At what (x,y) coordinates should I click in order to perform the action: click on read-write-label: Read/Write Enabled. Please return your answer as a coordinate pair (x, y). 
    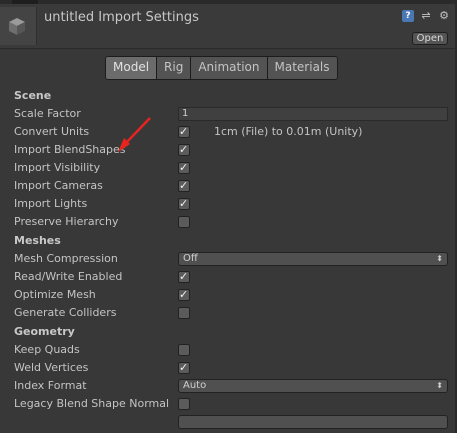
    Looking at the image, I should click on (68, 276).